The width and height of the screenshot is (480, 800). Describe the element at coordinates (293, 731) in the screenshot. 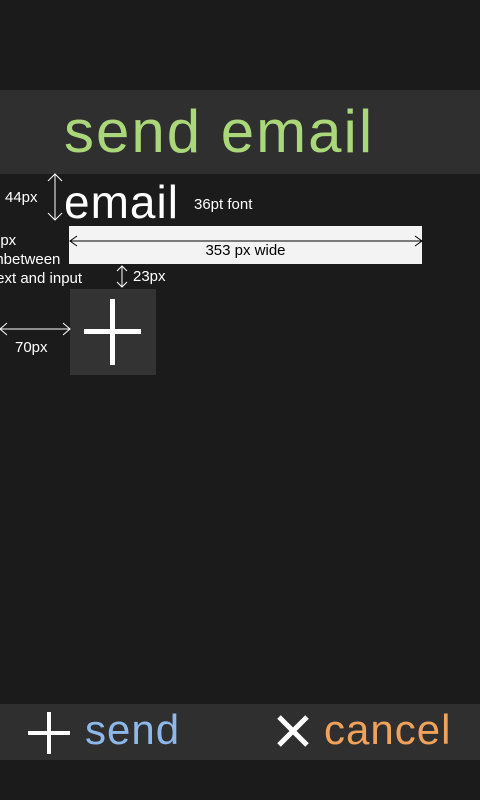

I see `close-icon` at that location.